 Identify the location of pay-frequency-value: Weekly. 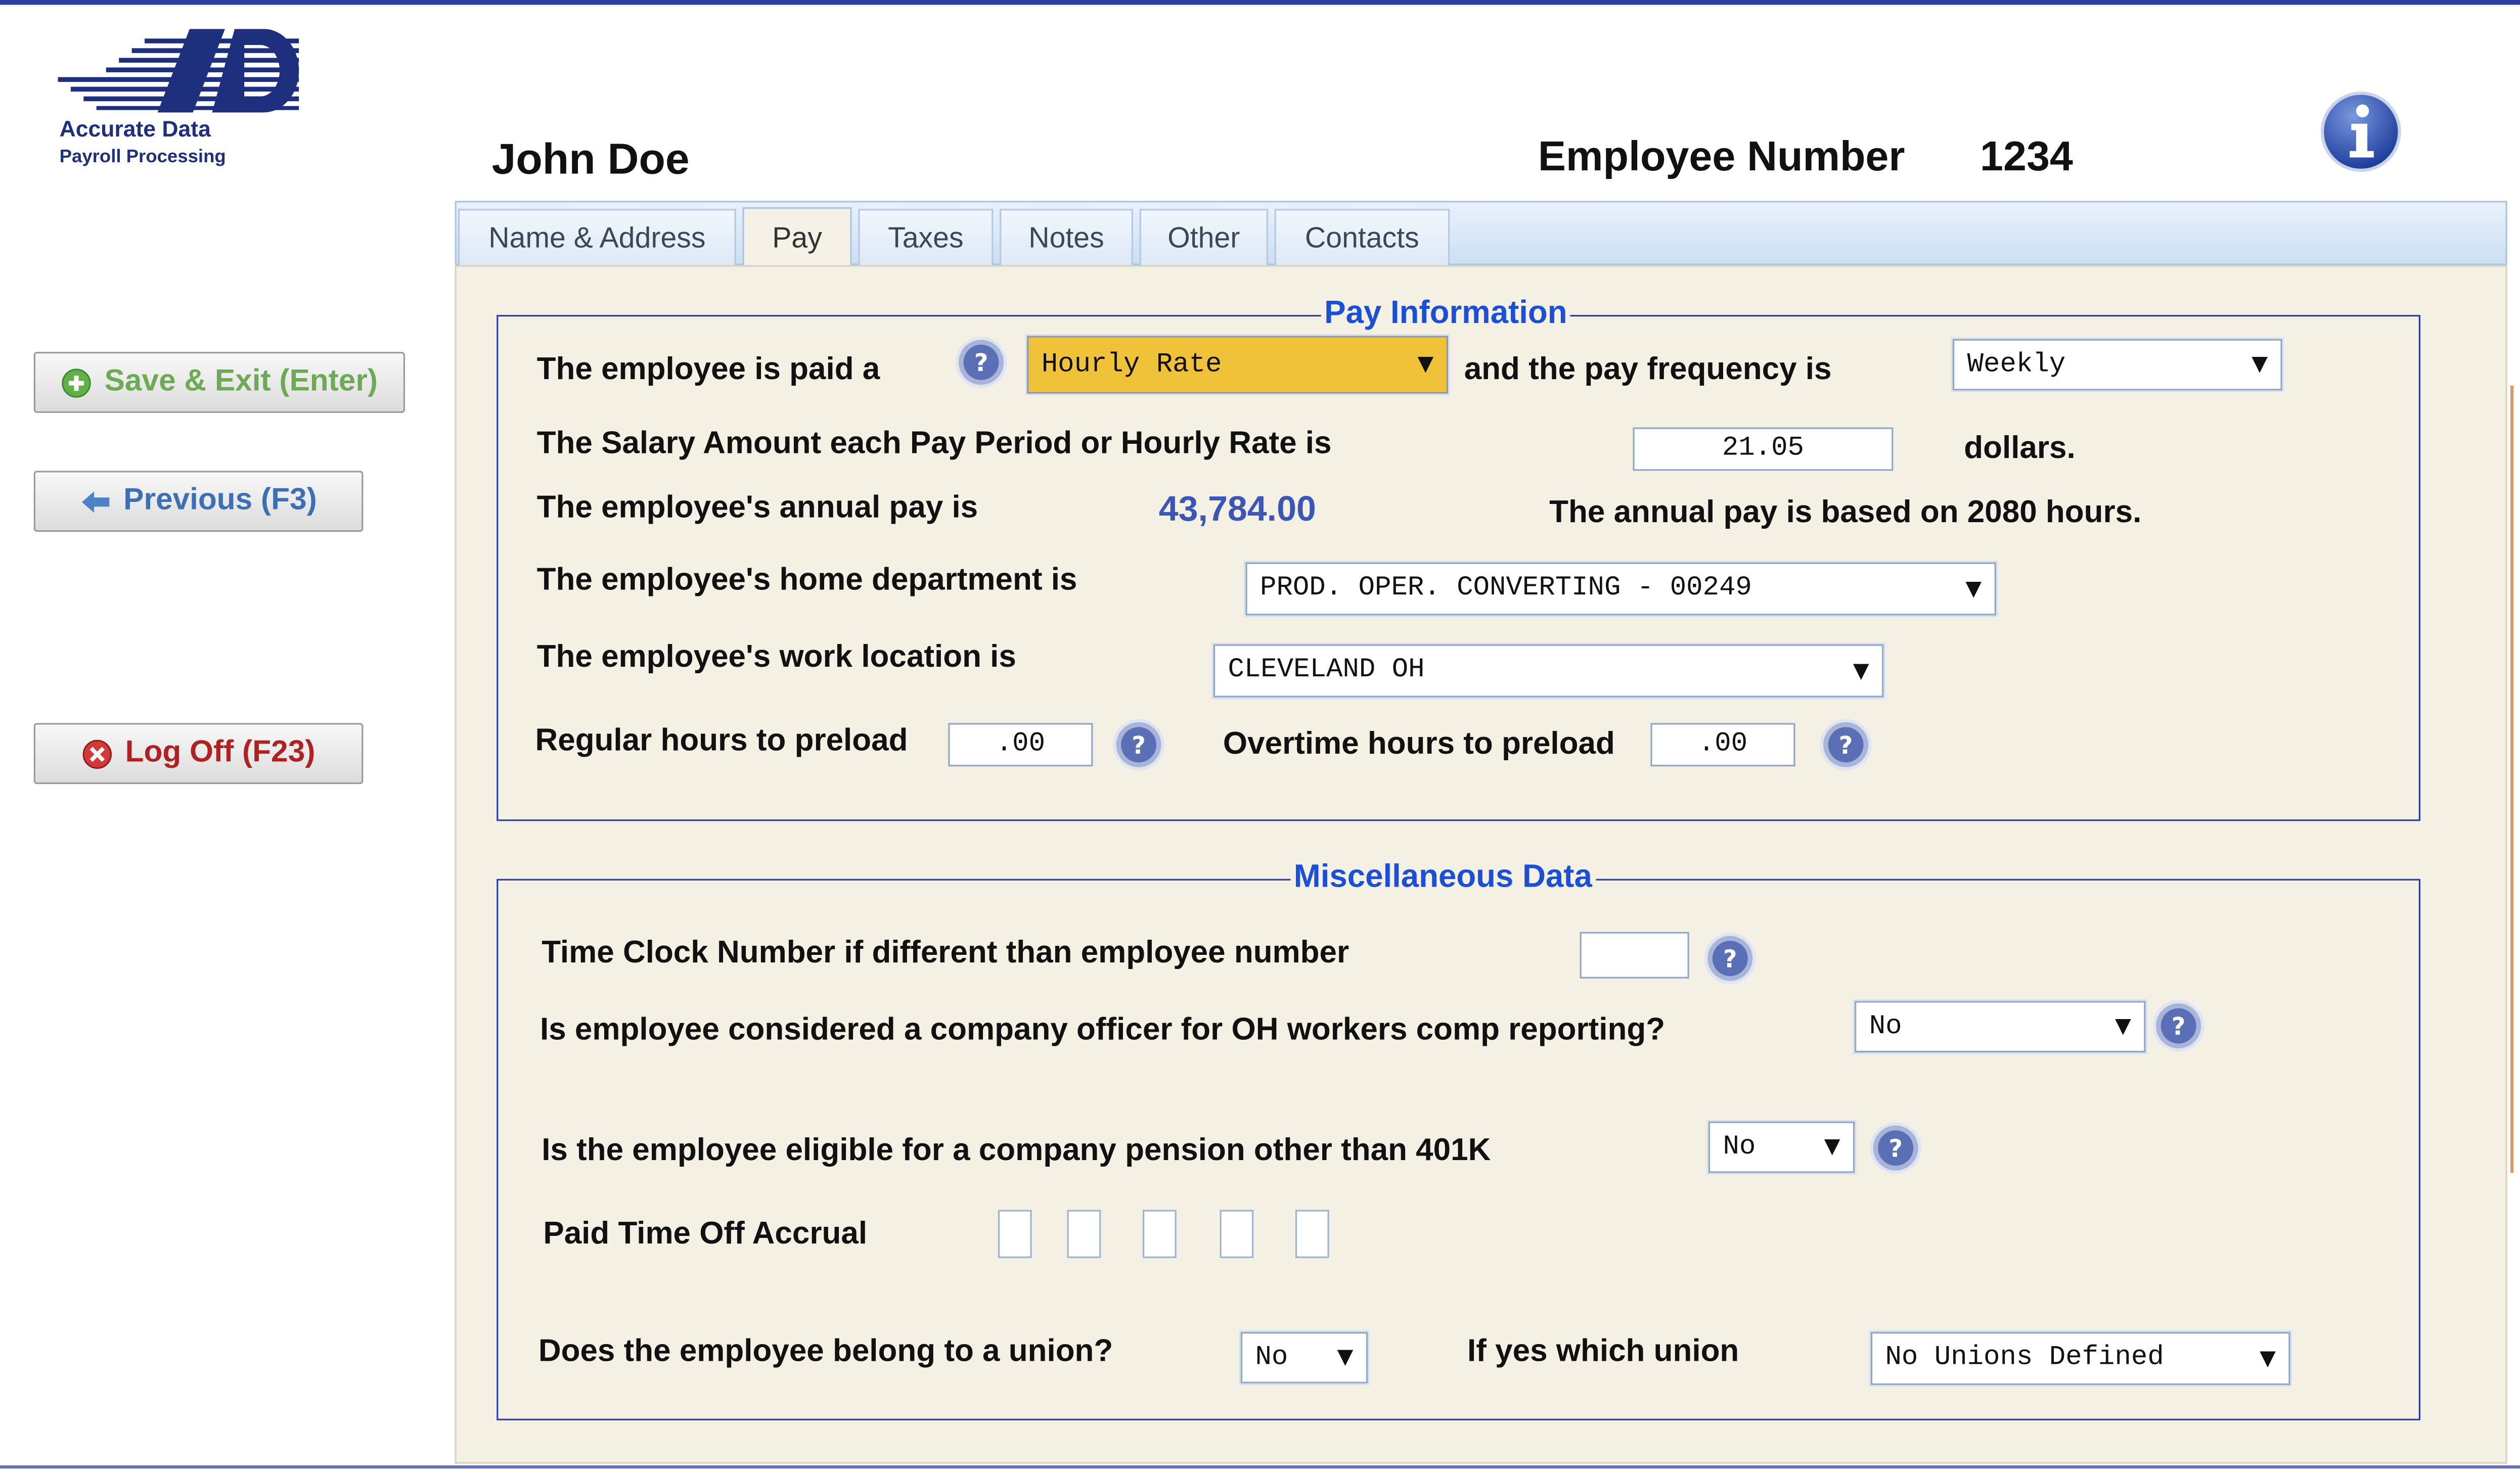
(2016, 365).